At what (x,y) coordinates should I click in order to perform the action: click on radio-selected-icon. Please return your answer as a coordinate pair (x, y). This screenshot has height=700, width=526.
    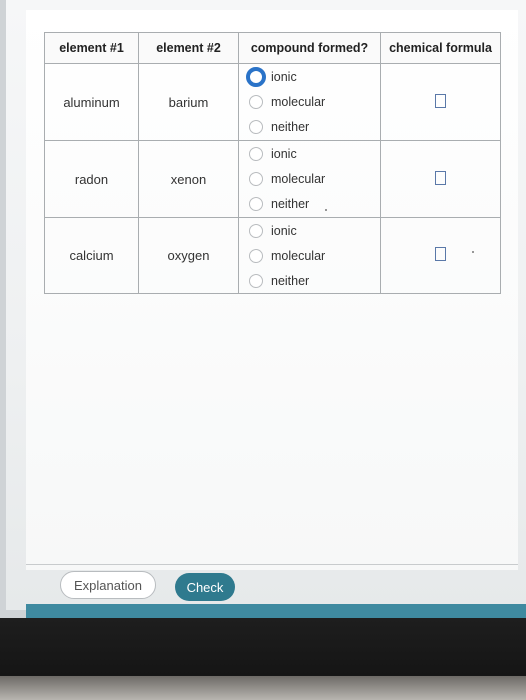
    Looking at the image, I should click on (256, 77).